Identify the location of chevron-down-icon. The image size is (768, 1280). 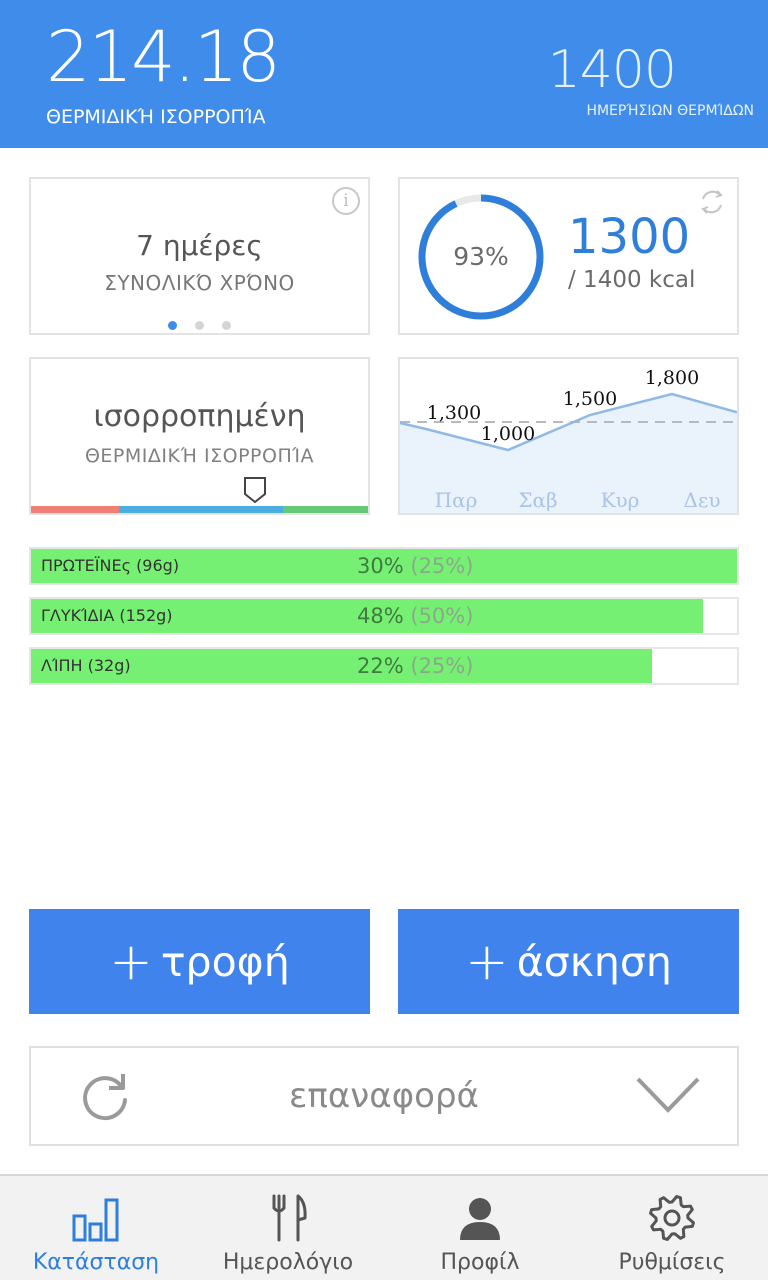
(668, 1095).